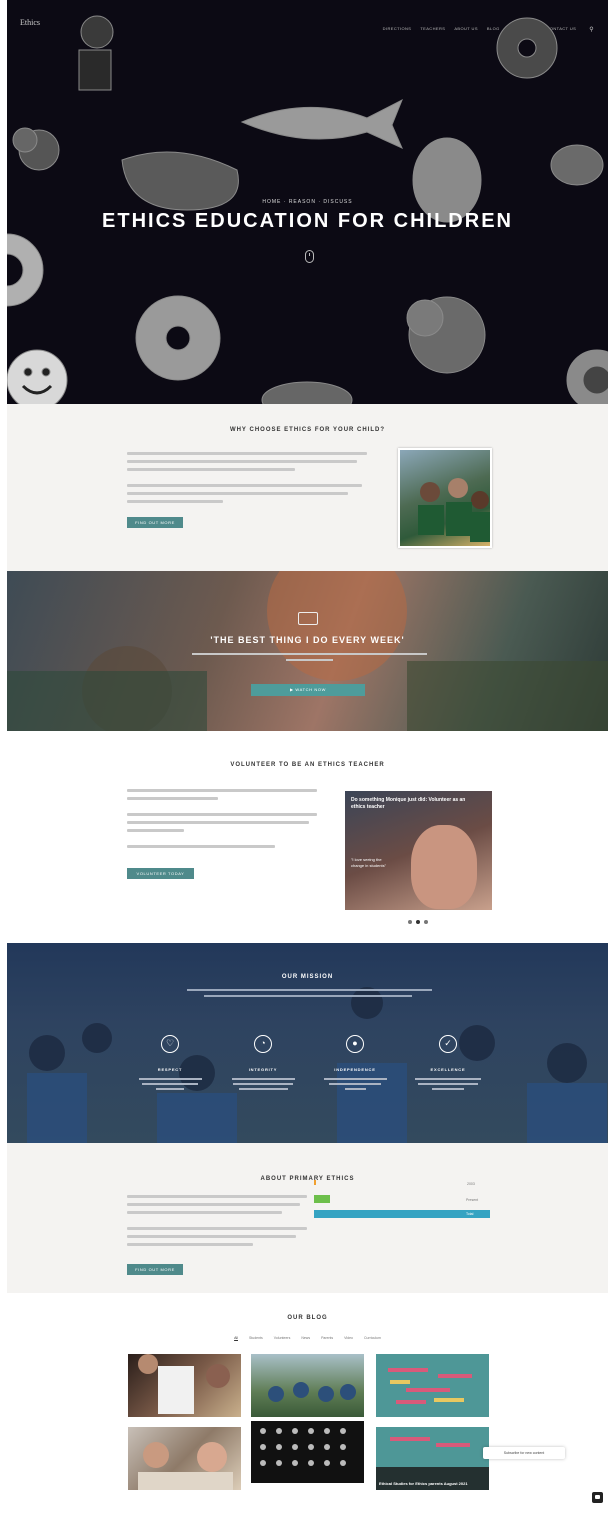 Image resolution: width=608 pixels, height=1517 pixels. I want to click on stat-label-2003: 2003, so click(471, 1184).